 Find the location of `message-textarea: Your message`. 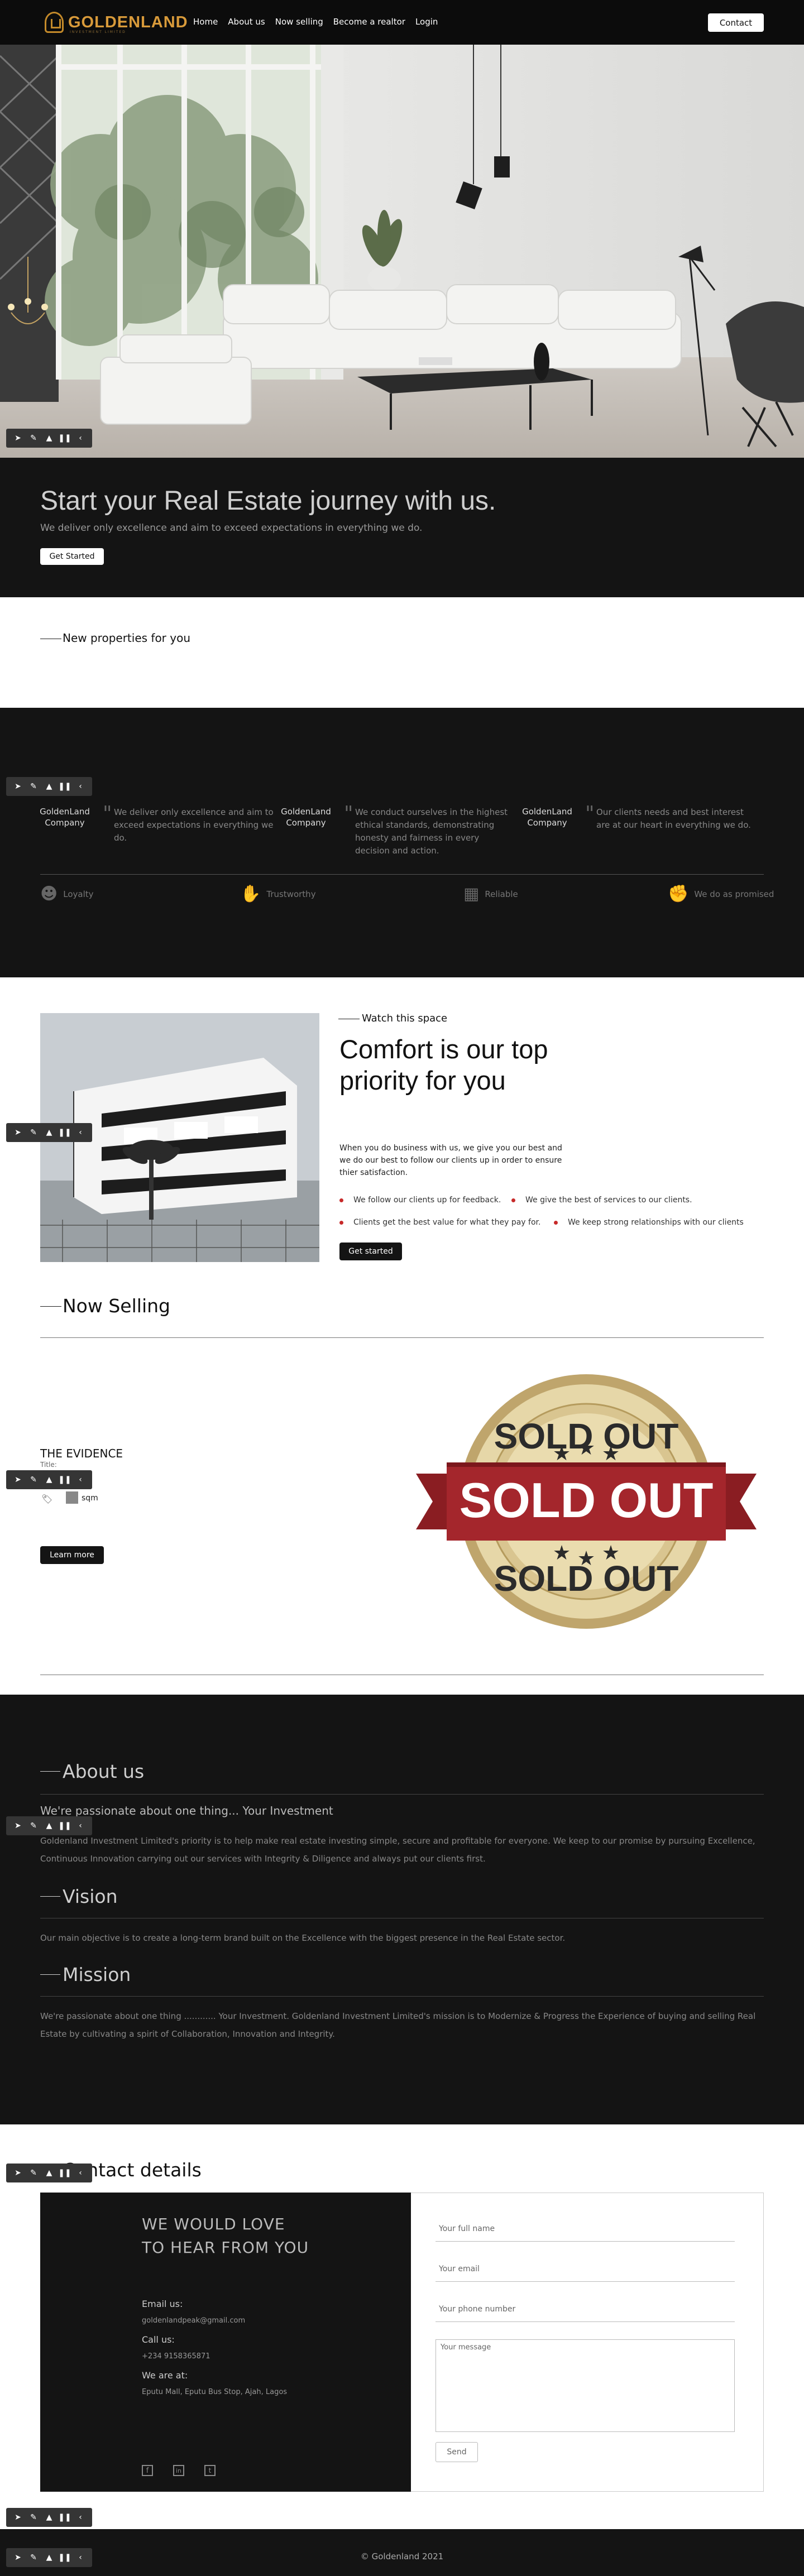

message-textarea: Your message is located at coordinates (585, 2385).